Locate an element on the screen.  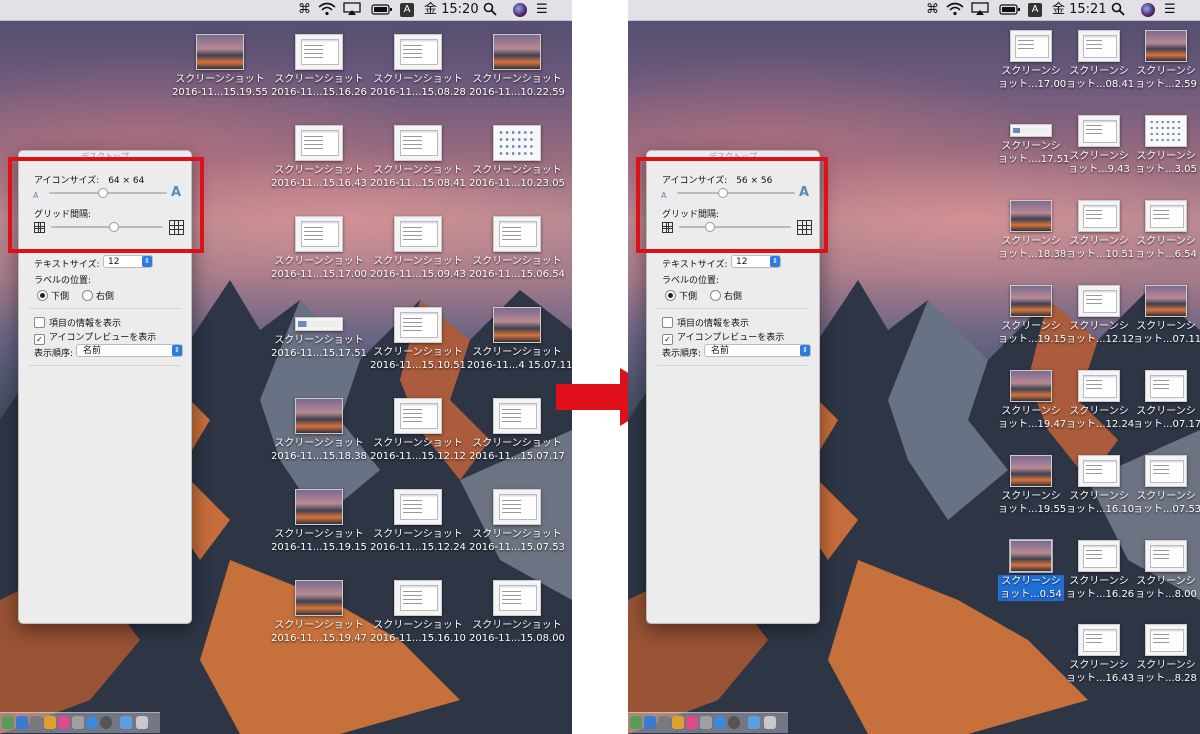
desktop-file-icon: スクリーンショット 2016-11...10.22.59 is located at coordinates (517, 66).